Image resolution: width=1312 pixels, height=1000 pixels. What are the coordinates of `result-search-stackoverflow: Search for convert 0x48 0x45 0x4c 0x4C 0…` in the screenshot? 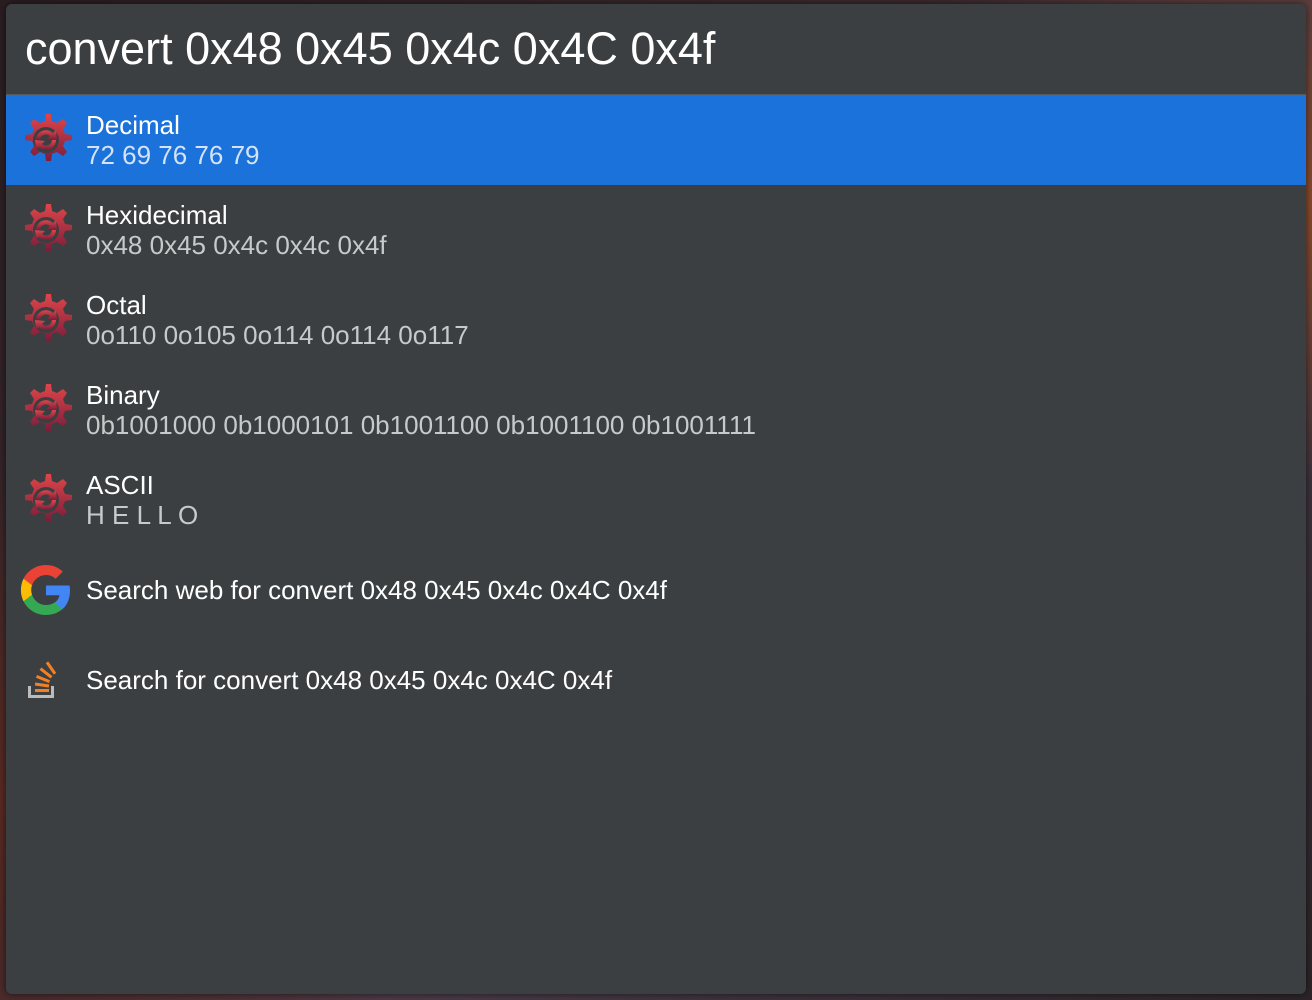 It's located at (656, 680).